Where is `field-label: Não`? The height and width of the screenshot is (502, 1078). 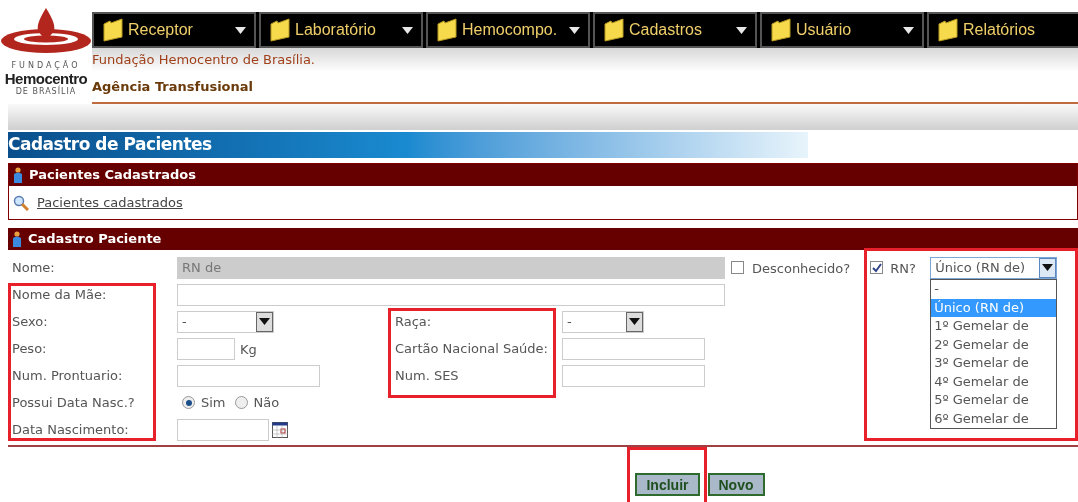 field-label: Não is located at coordinates (266, 402).